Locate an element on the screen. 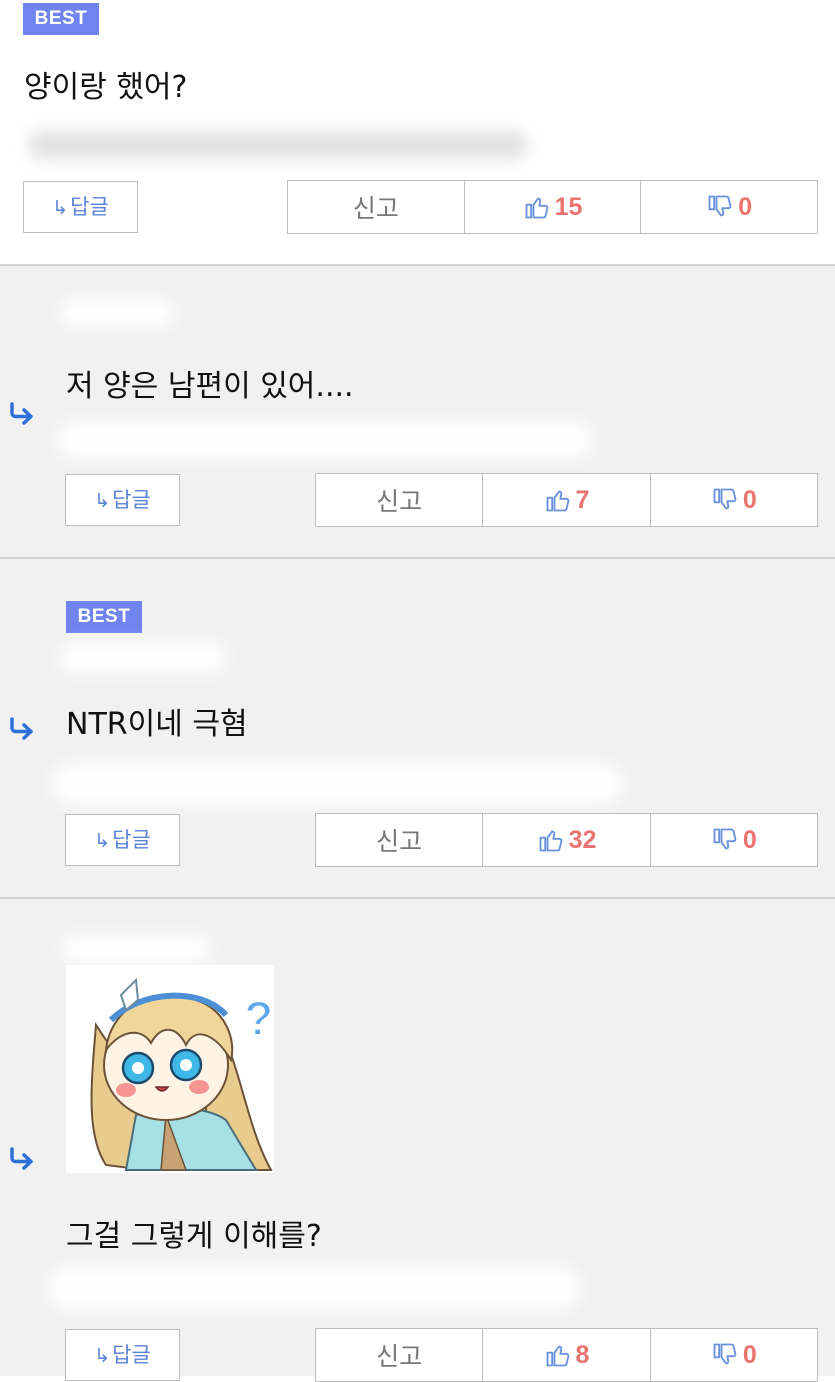  anime-girl-question-emoticon: ? is located at coordinates (170, 1069).